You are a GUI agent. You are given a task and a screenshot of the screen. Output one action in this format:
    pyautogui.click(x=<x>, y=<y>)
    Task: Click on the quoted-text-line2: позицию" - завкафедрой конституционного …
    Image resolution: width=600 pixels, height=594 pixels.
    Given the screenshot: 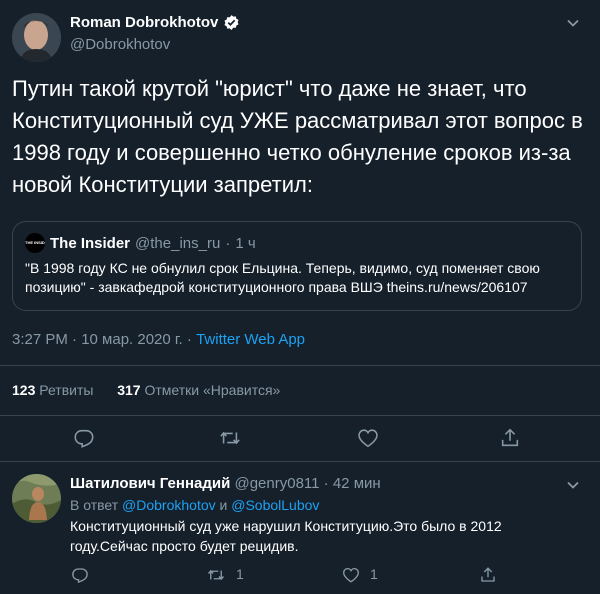 What is the action you would take?
    pyautogui.click(x=276, y=287)
    